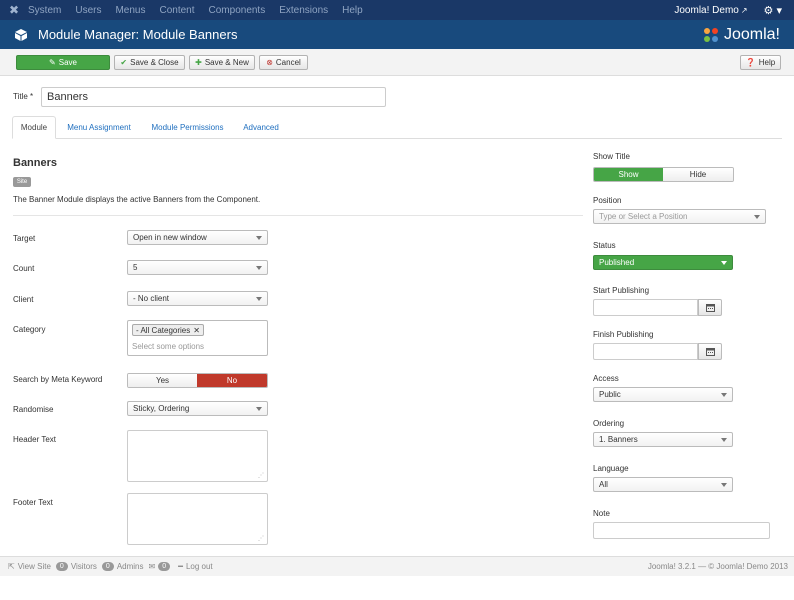  What do you see at coordinates (176, 10) in the screenshot?
I see `menu-content: Content` at bounding box center [176, 10].